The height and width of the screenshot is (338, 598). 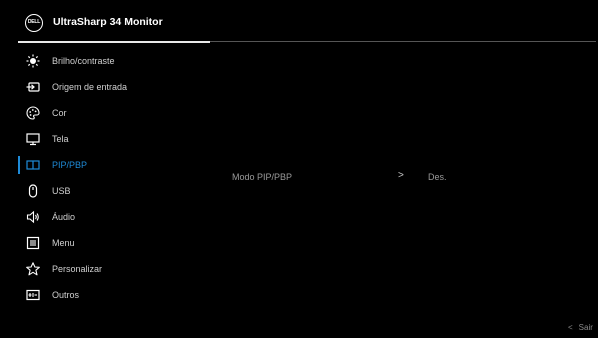 I want to click on display-icon, so click(x=33, y=139).